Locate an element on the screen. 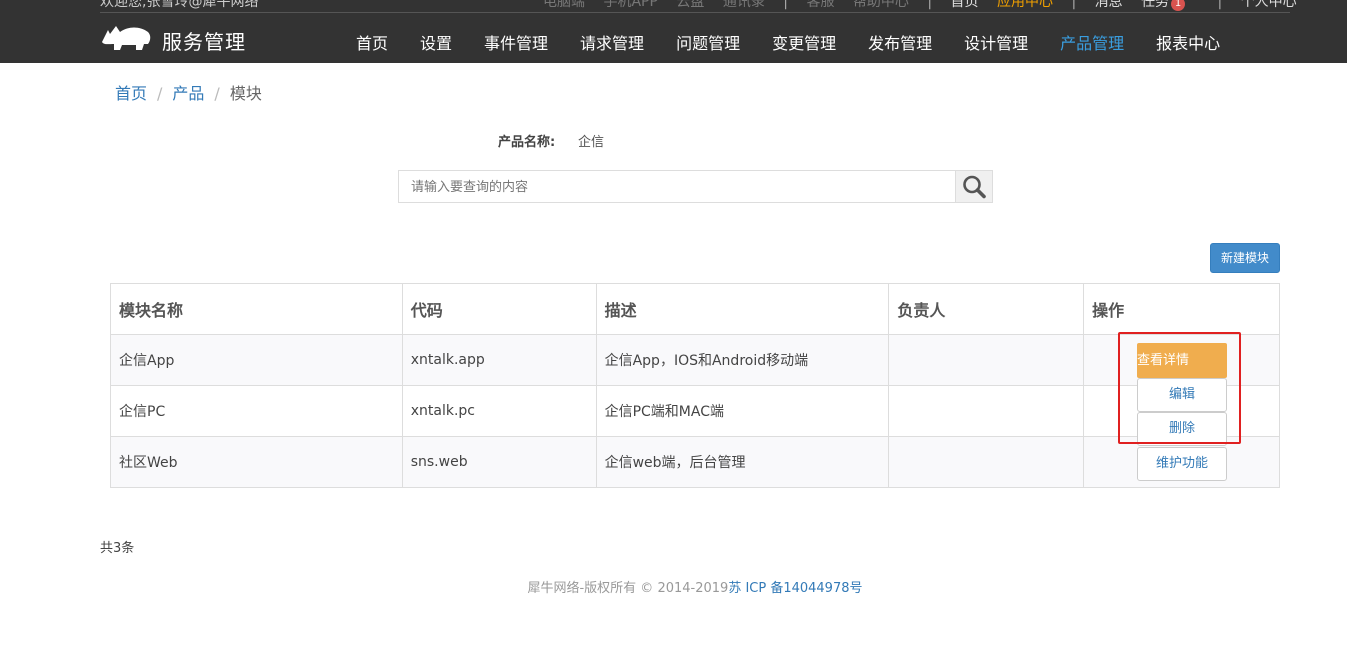  tasks-label: 任务 is located at coordinates (1155, 5).